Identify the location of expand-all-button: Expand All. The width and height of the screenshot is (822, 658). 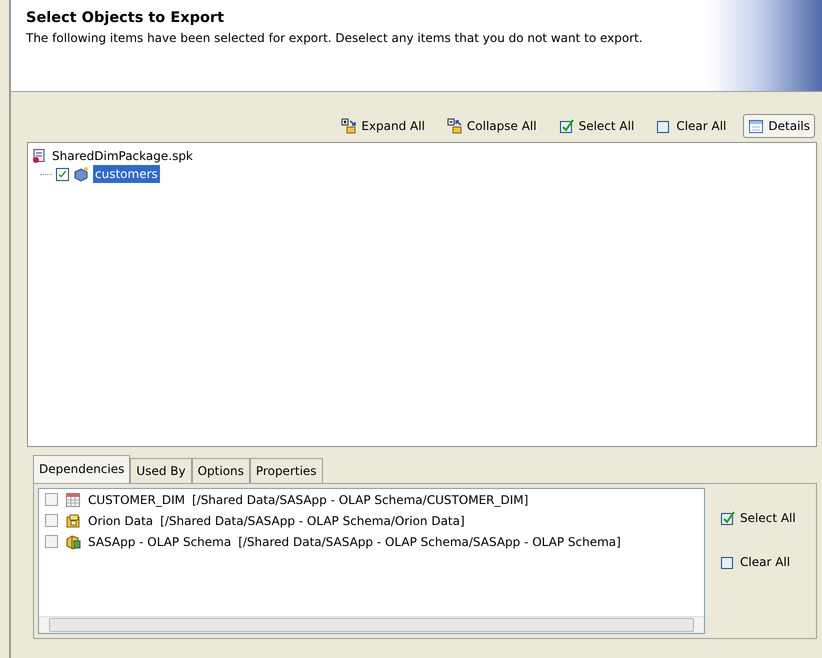
(383, 126).